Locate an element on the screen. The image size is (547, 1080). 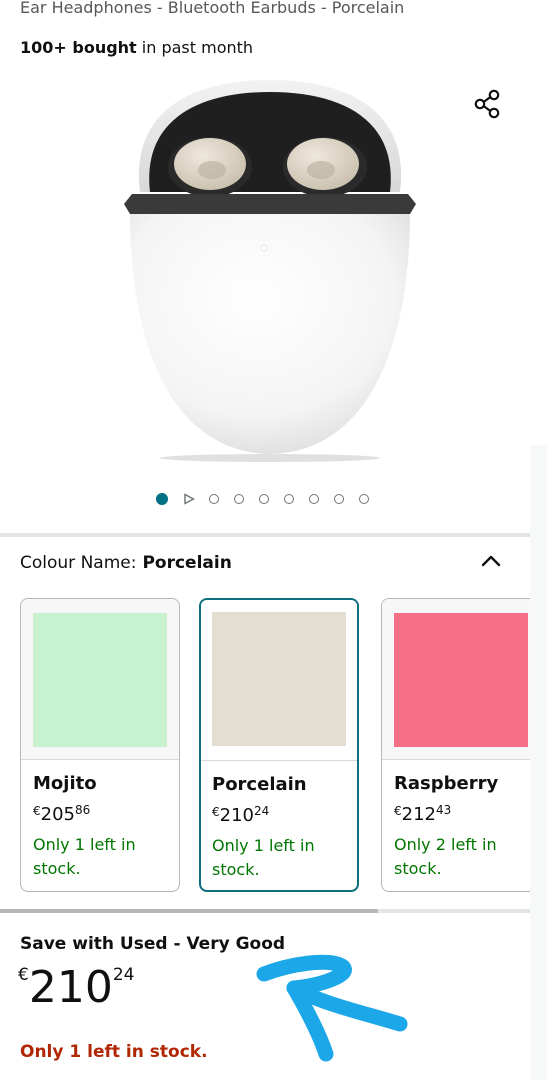
price-whole: 212 is located at coordinates (418, 814).